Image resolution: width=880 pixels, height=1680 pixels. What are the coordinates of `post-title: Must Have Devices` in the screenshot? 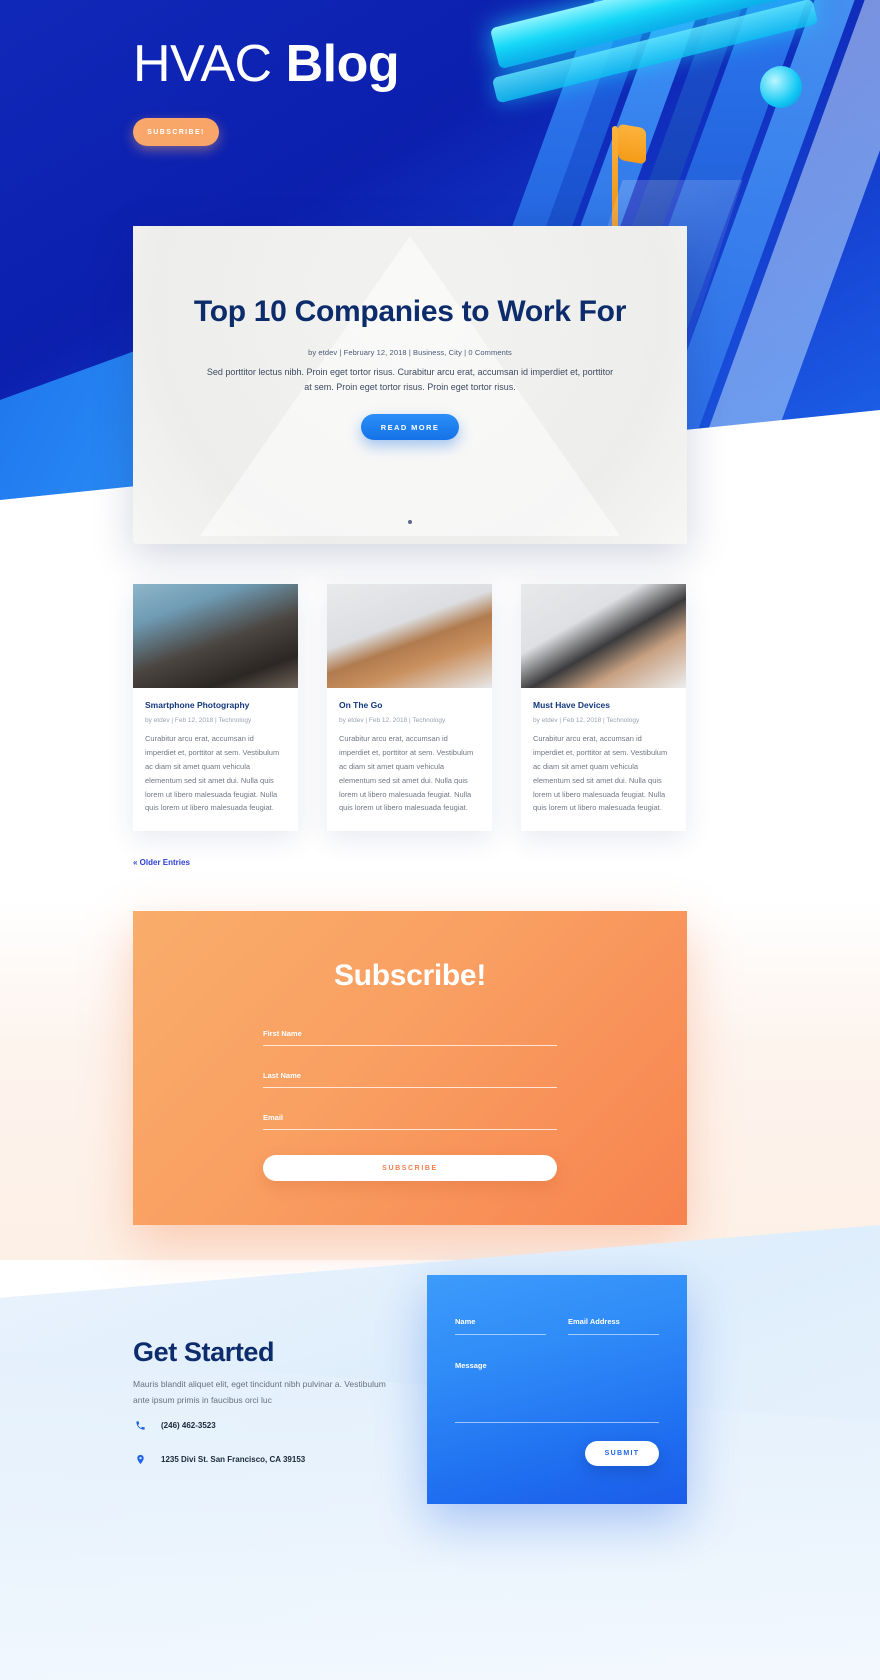 It's located at (603, 705).